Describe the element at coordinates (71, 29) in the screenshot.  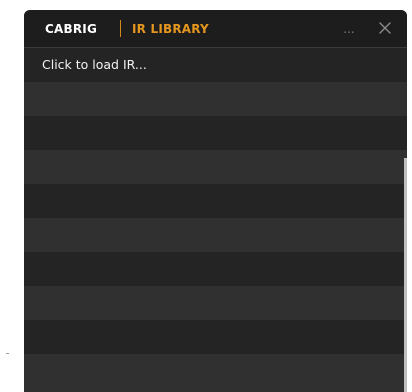
I see `tab-cabrig: CABRIG` at that location.